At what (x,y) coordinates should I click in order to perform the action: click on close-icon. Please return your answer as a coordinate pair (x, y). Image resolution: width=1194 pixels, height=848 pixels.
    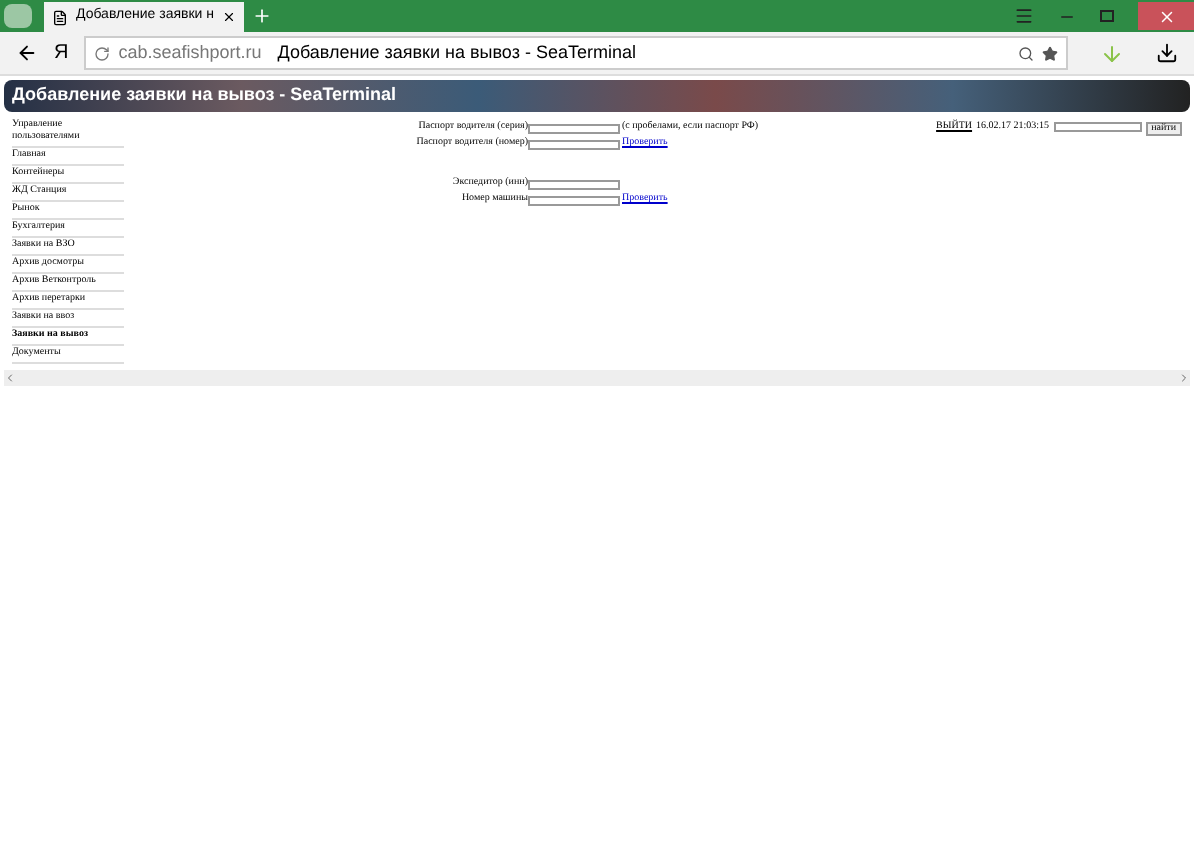
    Looking at the image, I should click on (1166, 16).